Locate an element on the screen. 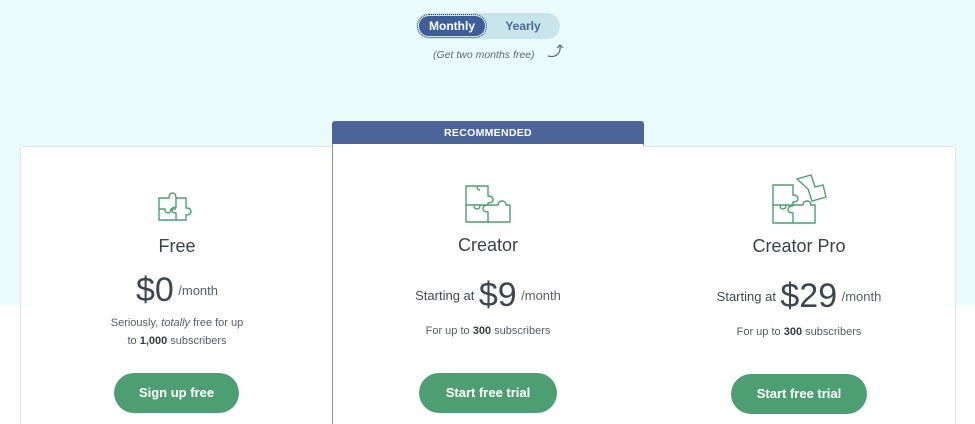 This screenshot has height=424, width=975. monthly-option: Monthly is located at coordinates (452, 26).